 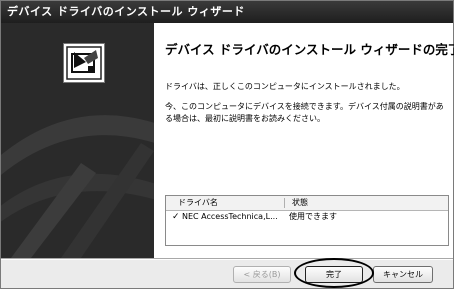 What do you see at coordinates (198, 203) in the screenshot?
I see `column-driver-name: ドライバ名` at bounding box center [198, 203].